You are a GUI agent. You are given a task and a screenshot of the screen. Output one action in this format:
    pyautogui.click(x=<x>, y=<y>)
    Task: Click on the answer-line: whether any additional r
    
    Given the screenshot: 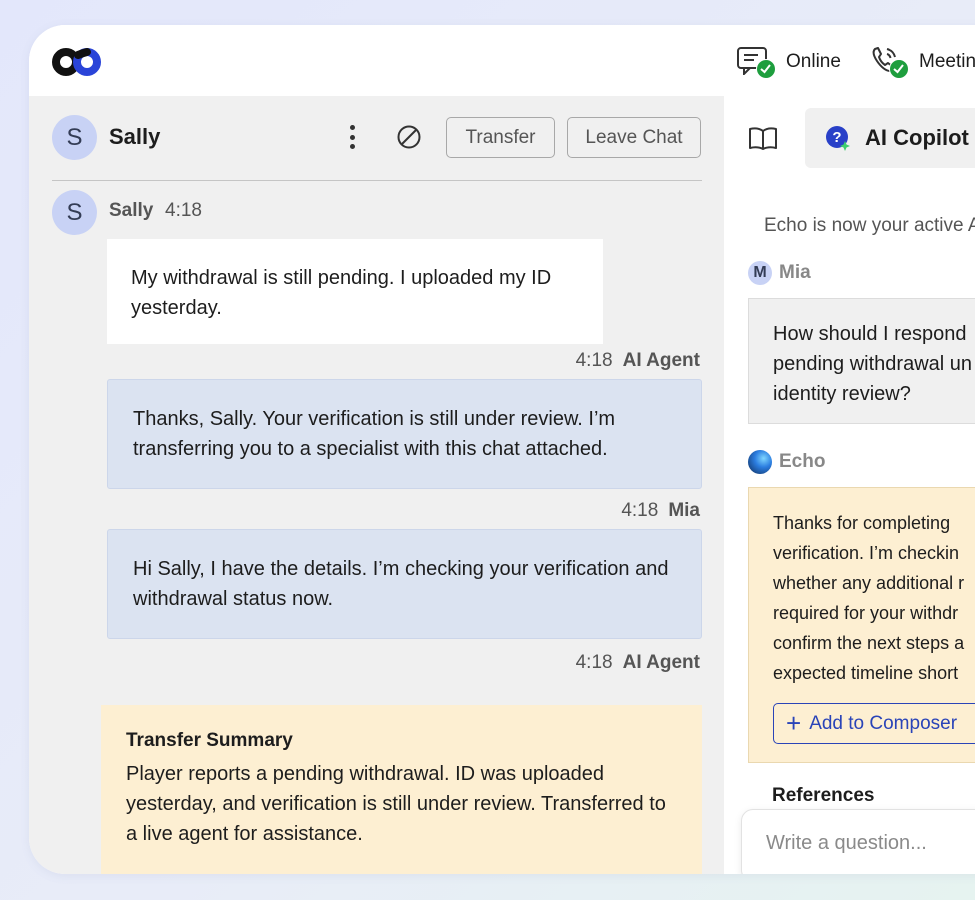 What is the action you would take?
    pyautogui.click(x=869, y=583)
    